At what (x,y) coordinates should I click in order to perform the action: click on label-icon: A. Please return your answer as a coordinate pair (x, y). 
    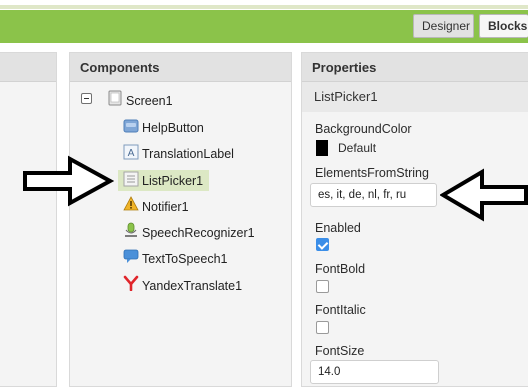
    Looking at the image, I should click on (131, 152).